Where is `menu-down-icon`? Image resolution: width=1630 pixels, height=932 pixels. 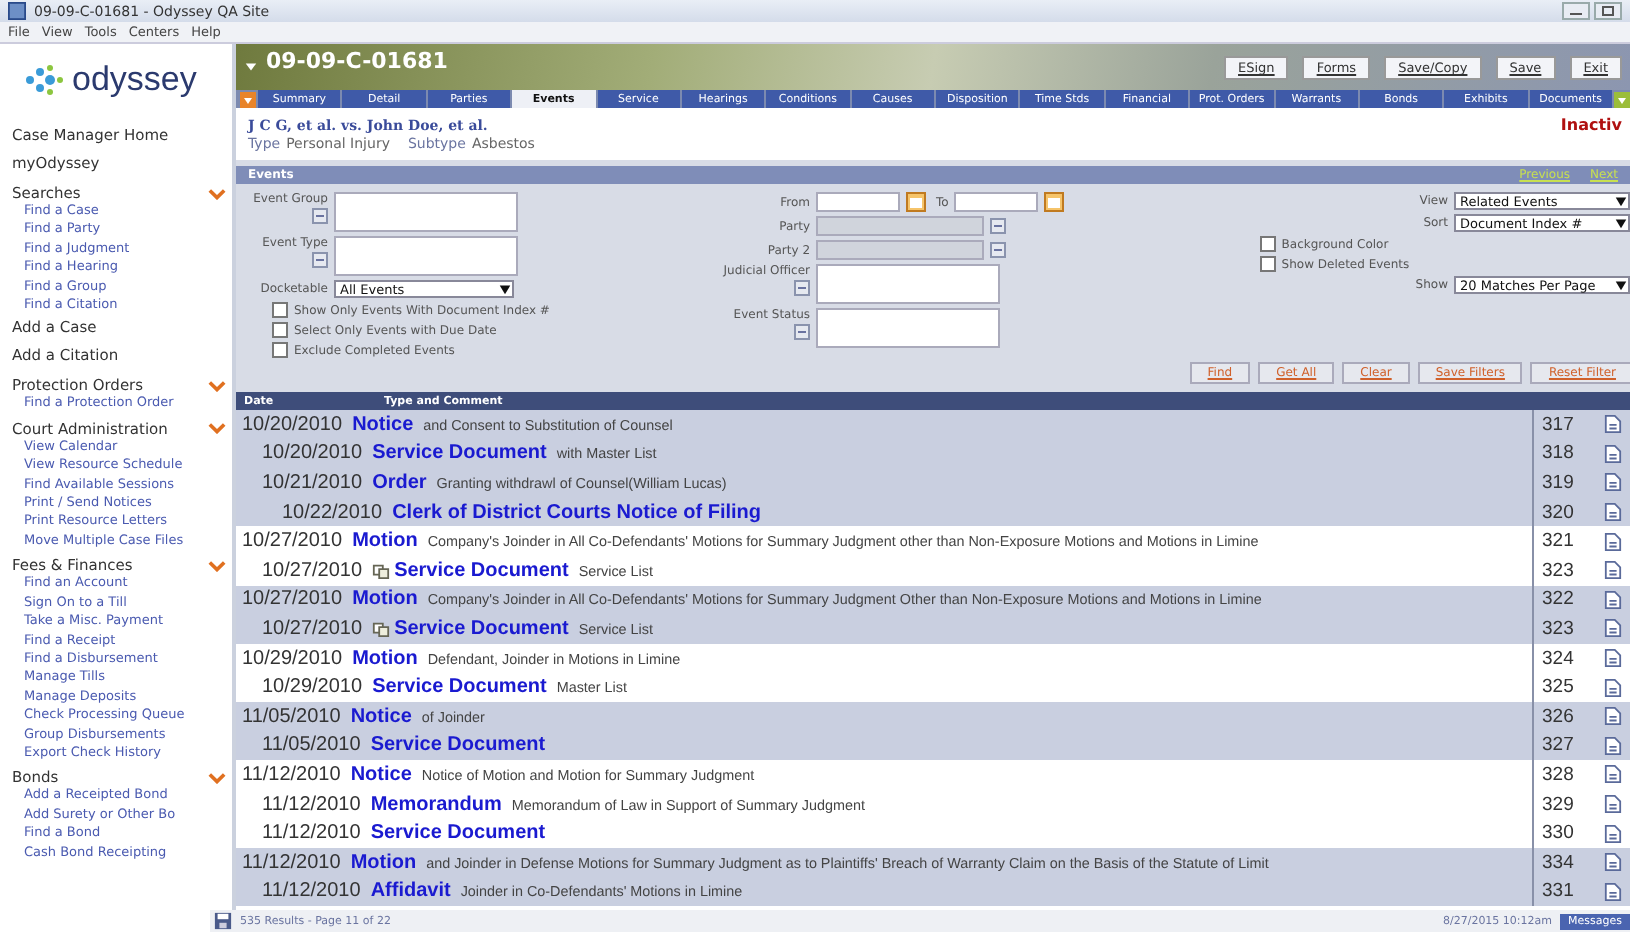 menu-down-icon is located at coordinates (248, 99).